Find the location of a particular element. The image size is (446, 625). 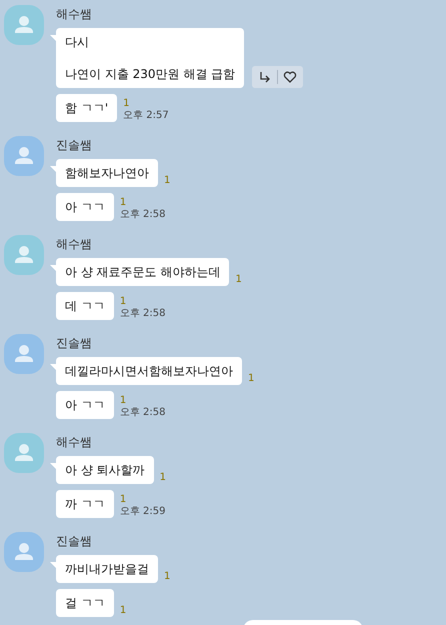

message-time: 오후 2:57 is located at coordinates (146, 116).